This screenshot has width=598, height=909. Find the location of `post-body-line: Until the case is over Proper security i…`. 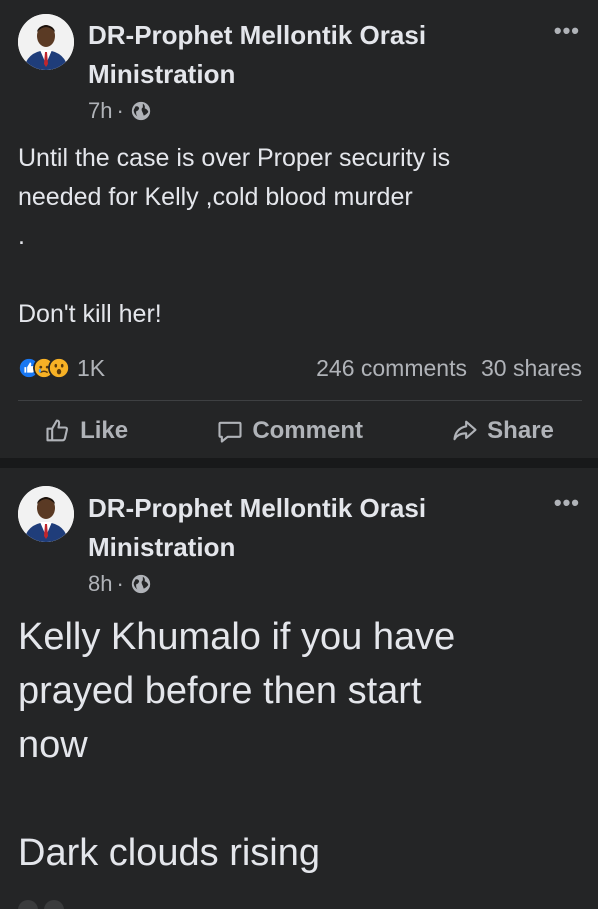

post-body-line: Until the case is over Proper security i… is located at coordinates (234, 158).